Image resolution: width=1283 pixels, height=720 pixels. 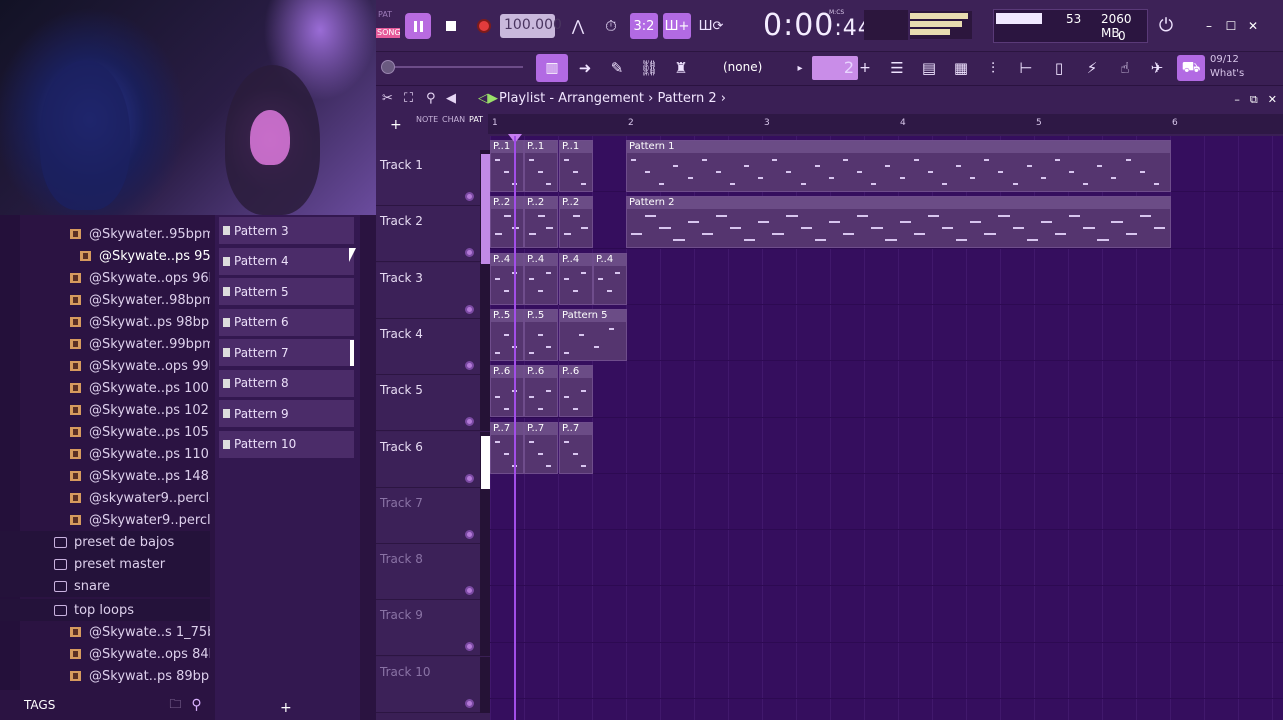 What do you see at coordinates (610, 278) in the screenshot?
I see `playlist-clip: P..4` at bounding box center [610, 278].